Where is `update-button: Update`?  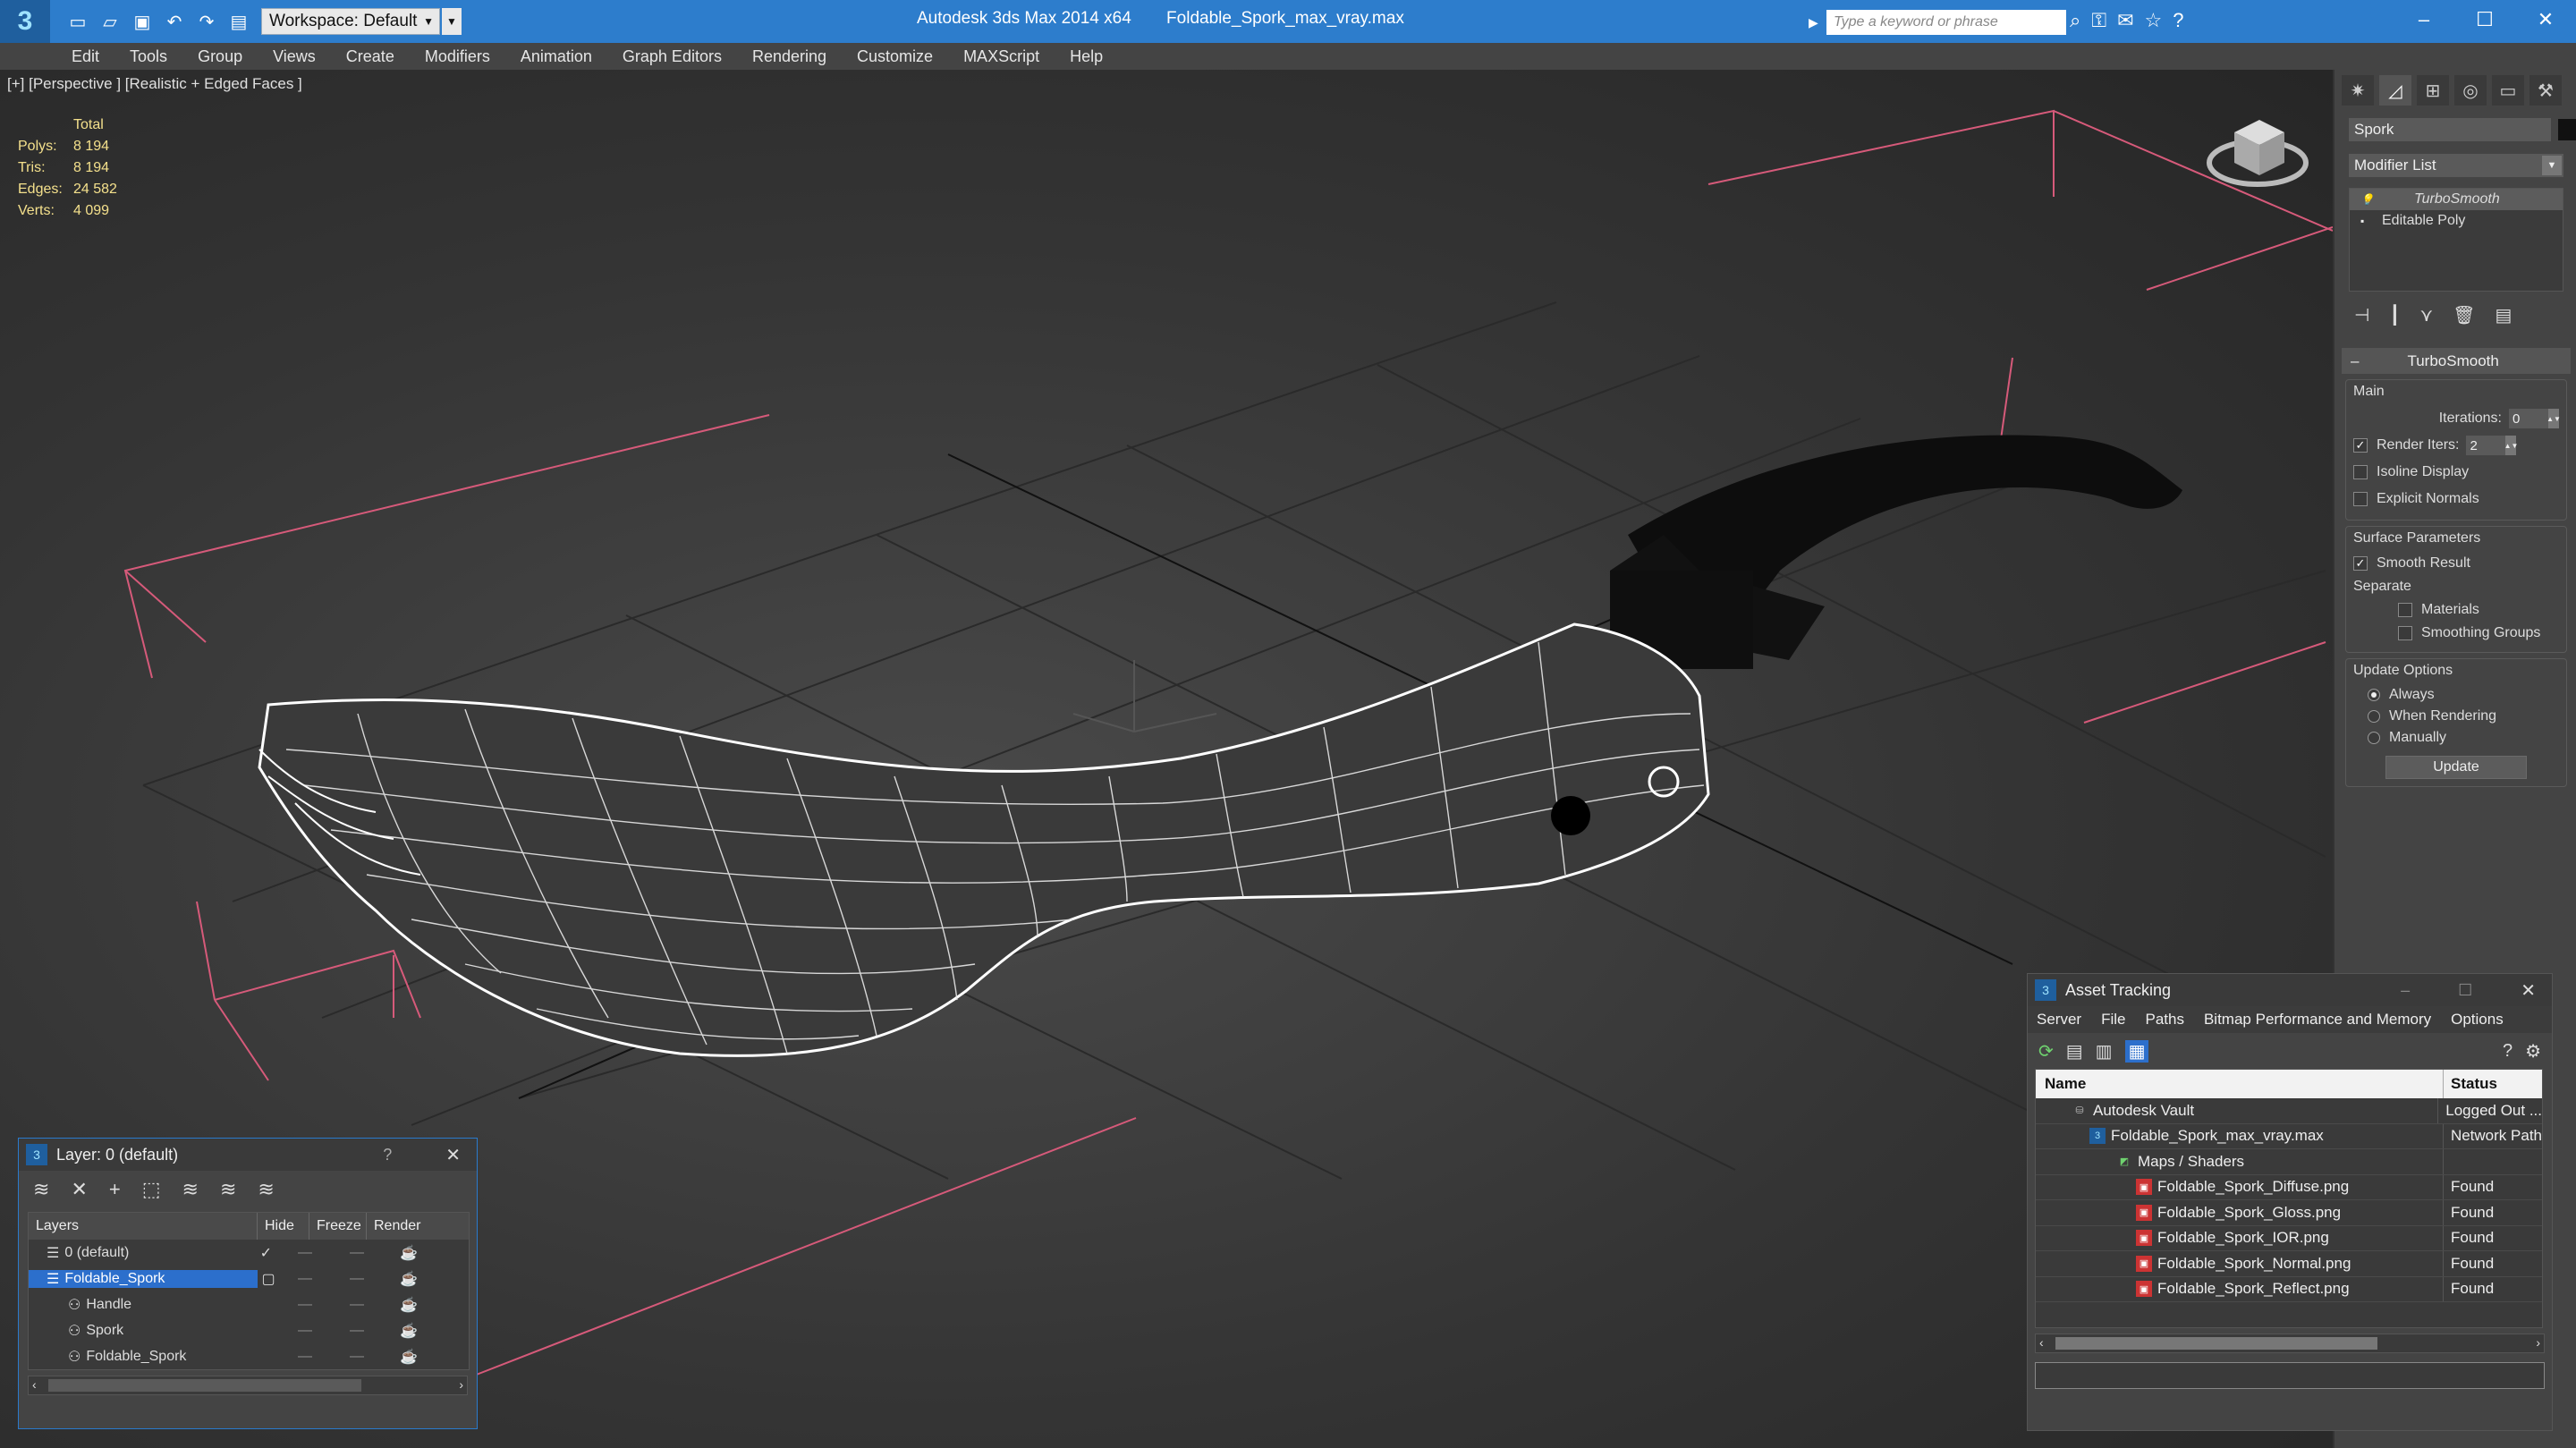
update-button: Update is located at coordinates (2456, 767).